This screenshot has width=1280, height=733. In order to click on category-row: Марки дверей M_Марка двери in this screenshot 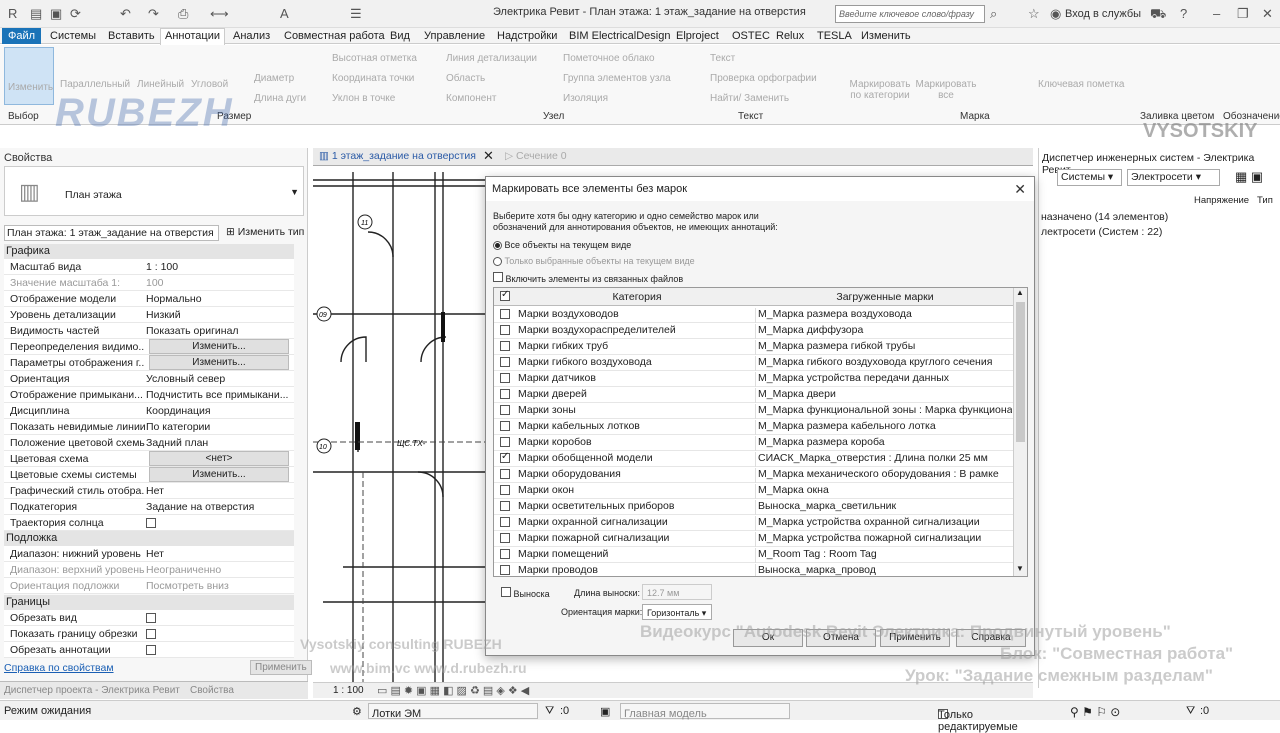, I will do `click(754, 395)`.